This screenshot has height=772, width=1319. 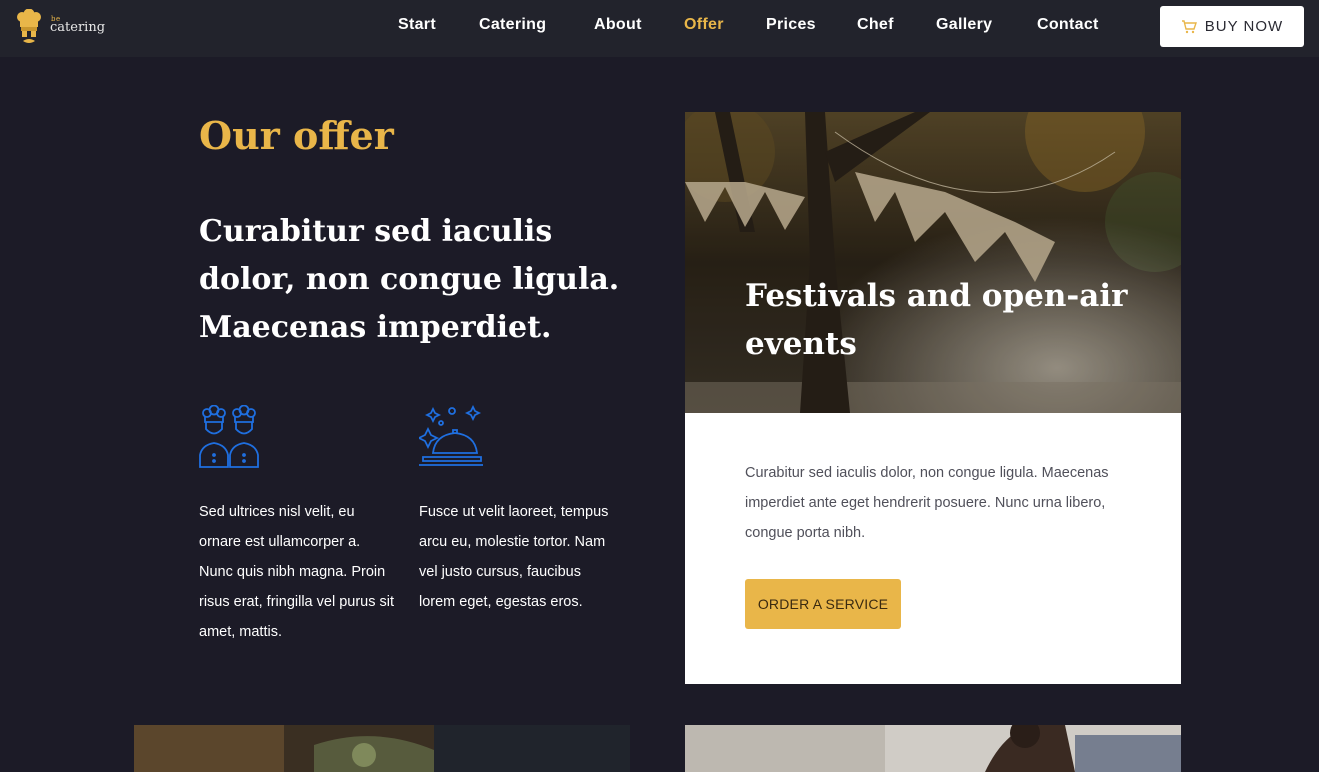 I want to click on food-image, so click(x=382, y=748).